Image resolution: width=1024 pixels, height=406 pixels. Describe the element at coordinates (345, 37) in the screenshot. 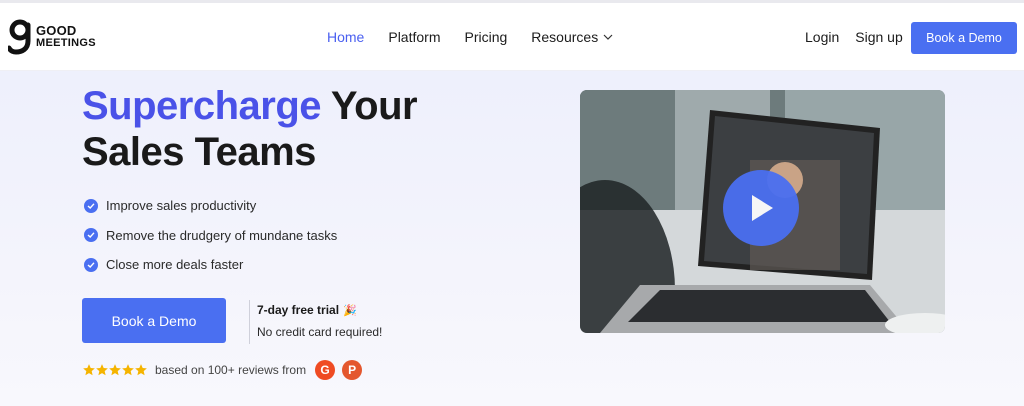

I see `nav-home: Home` at that location.